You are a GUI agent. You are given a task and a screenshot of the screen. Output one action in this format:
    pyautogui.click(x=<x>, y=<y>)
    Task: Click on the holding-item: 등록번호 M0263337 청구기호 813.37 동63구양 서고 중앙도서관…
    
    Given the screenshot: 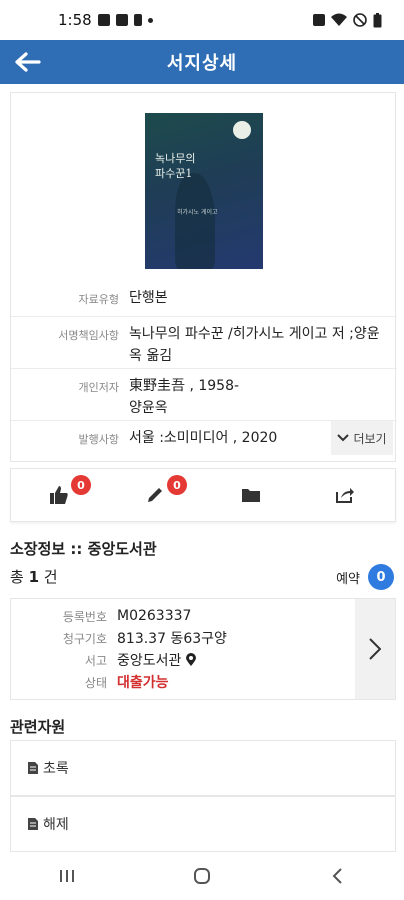 What is the action you would take?
    pyautogui.click(x=203, y=649)
    